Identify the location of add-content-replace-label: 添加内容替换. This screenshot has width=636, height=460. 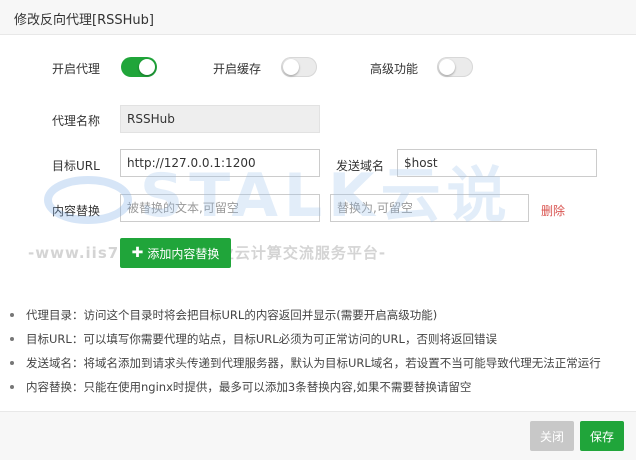
(183, 253).